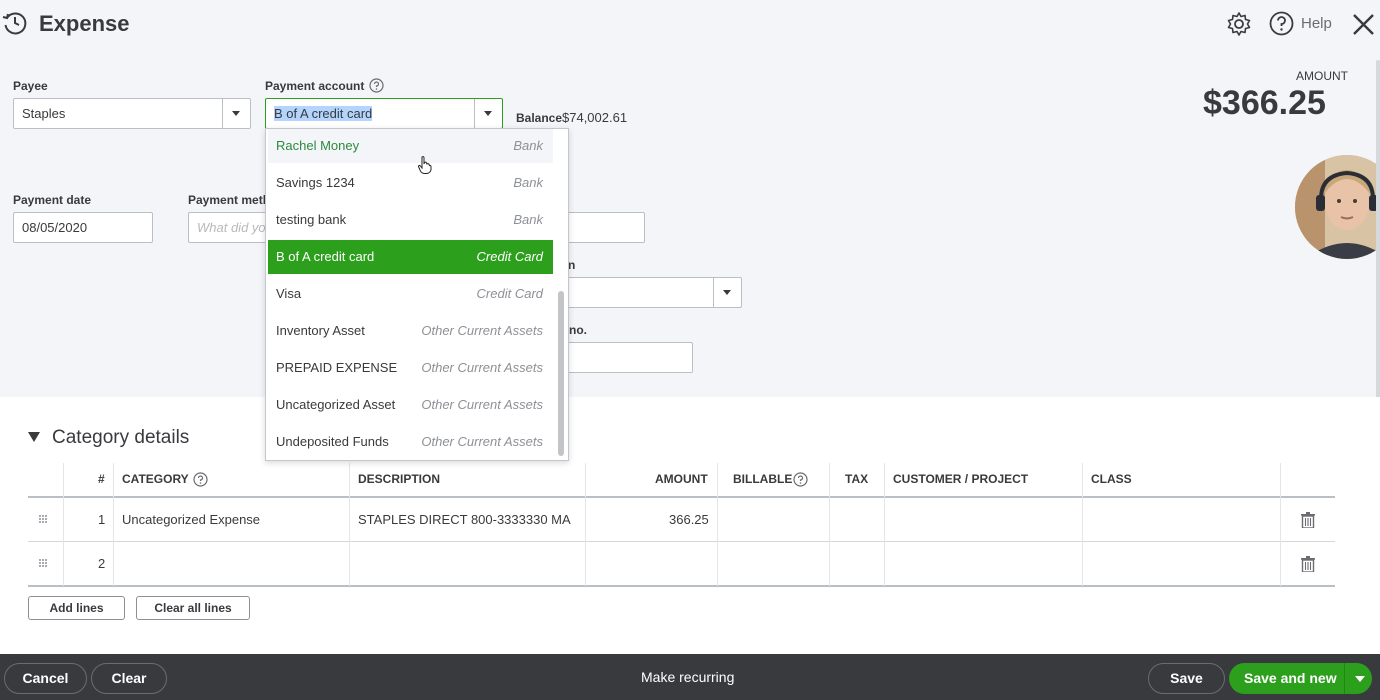  I want to click on payment-date-value: 08/05/2020, so click(55, 227).